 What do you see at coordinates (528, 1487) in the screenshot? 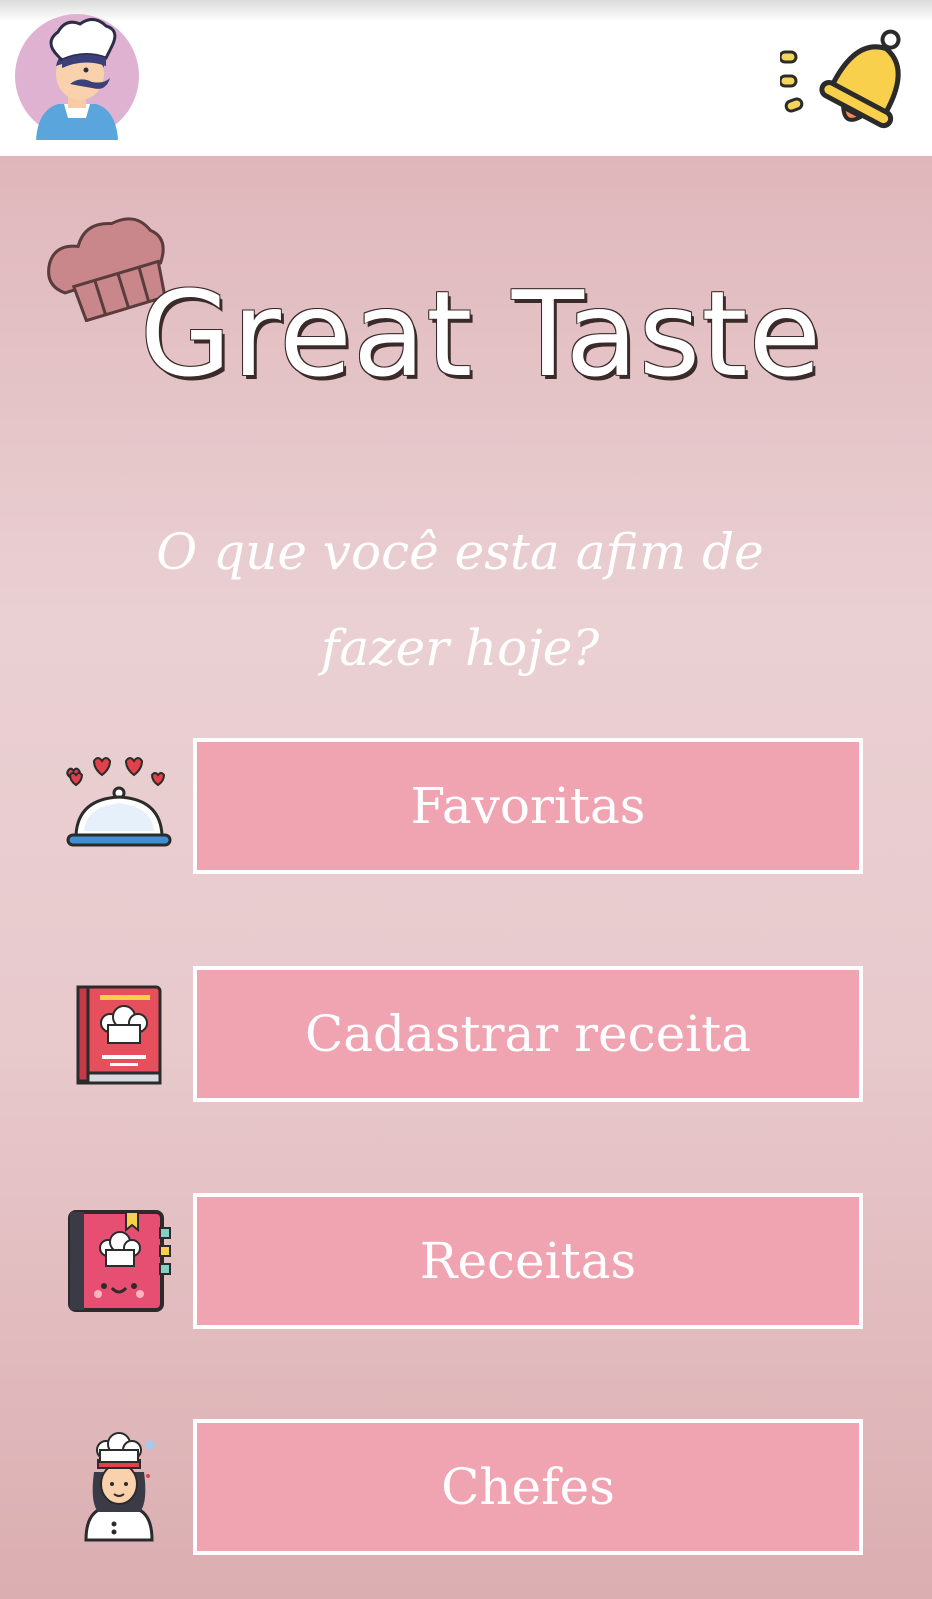
I see `chefes-button: Chefes` at bounding box center [528, 1487].